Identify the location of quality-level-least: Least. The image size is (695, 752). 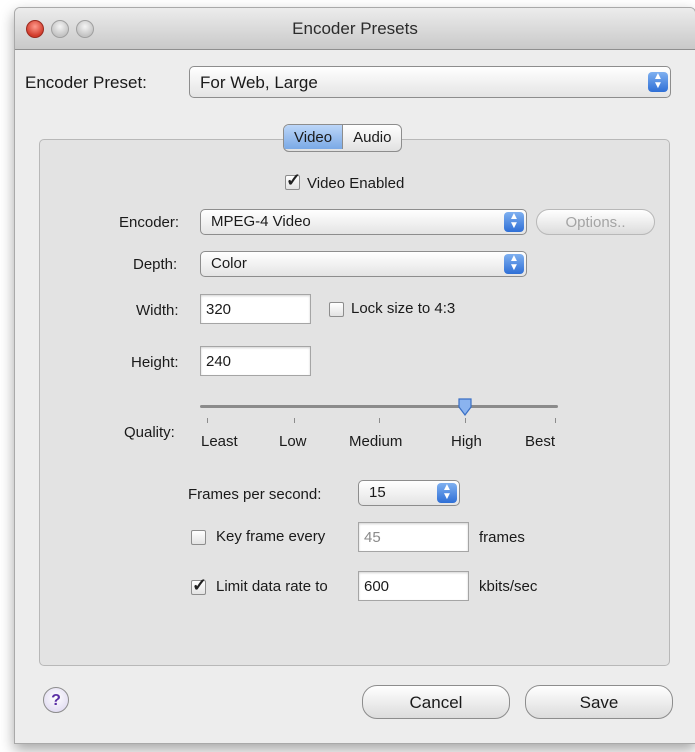
(219, 441).